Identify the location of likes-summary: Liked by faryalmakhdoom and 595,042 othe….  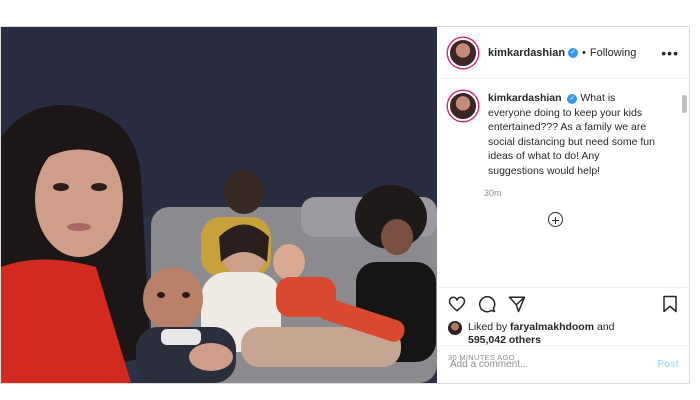
(563, 333).